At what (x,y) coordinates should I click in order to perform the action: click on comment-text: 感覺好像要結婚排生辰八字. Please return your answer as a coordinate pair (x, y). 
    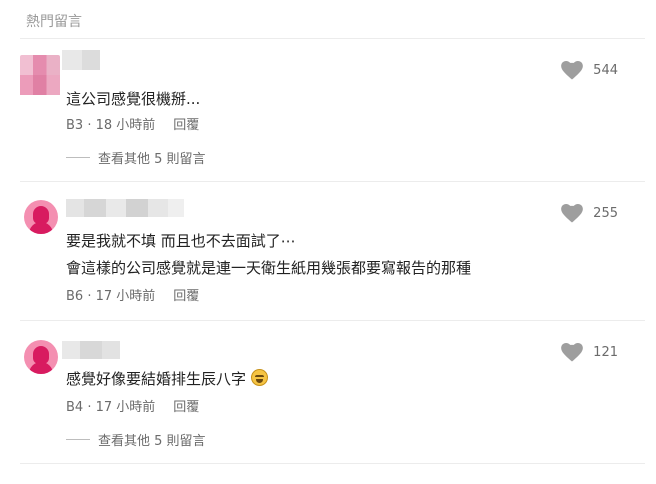
    Looking at the image, I should click on (167, 378).